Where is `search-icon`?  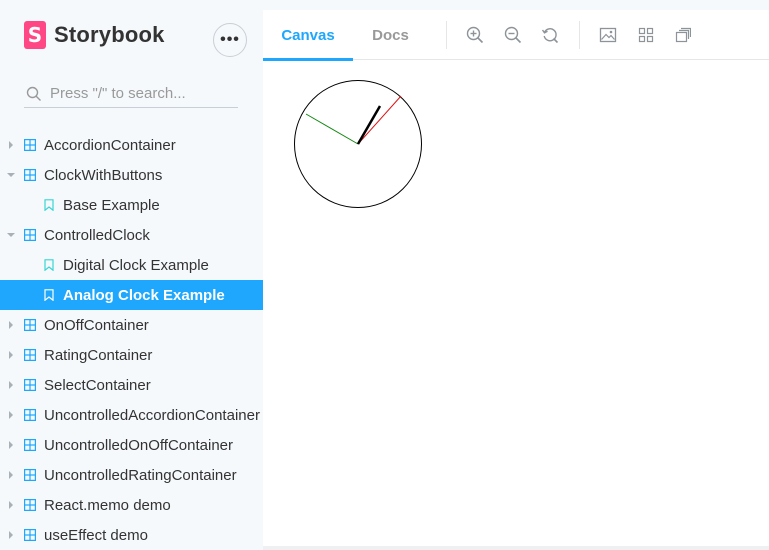 search-icon is located at coordinates (33, 93).